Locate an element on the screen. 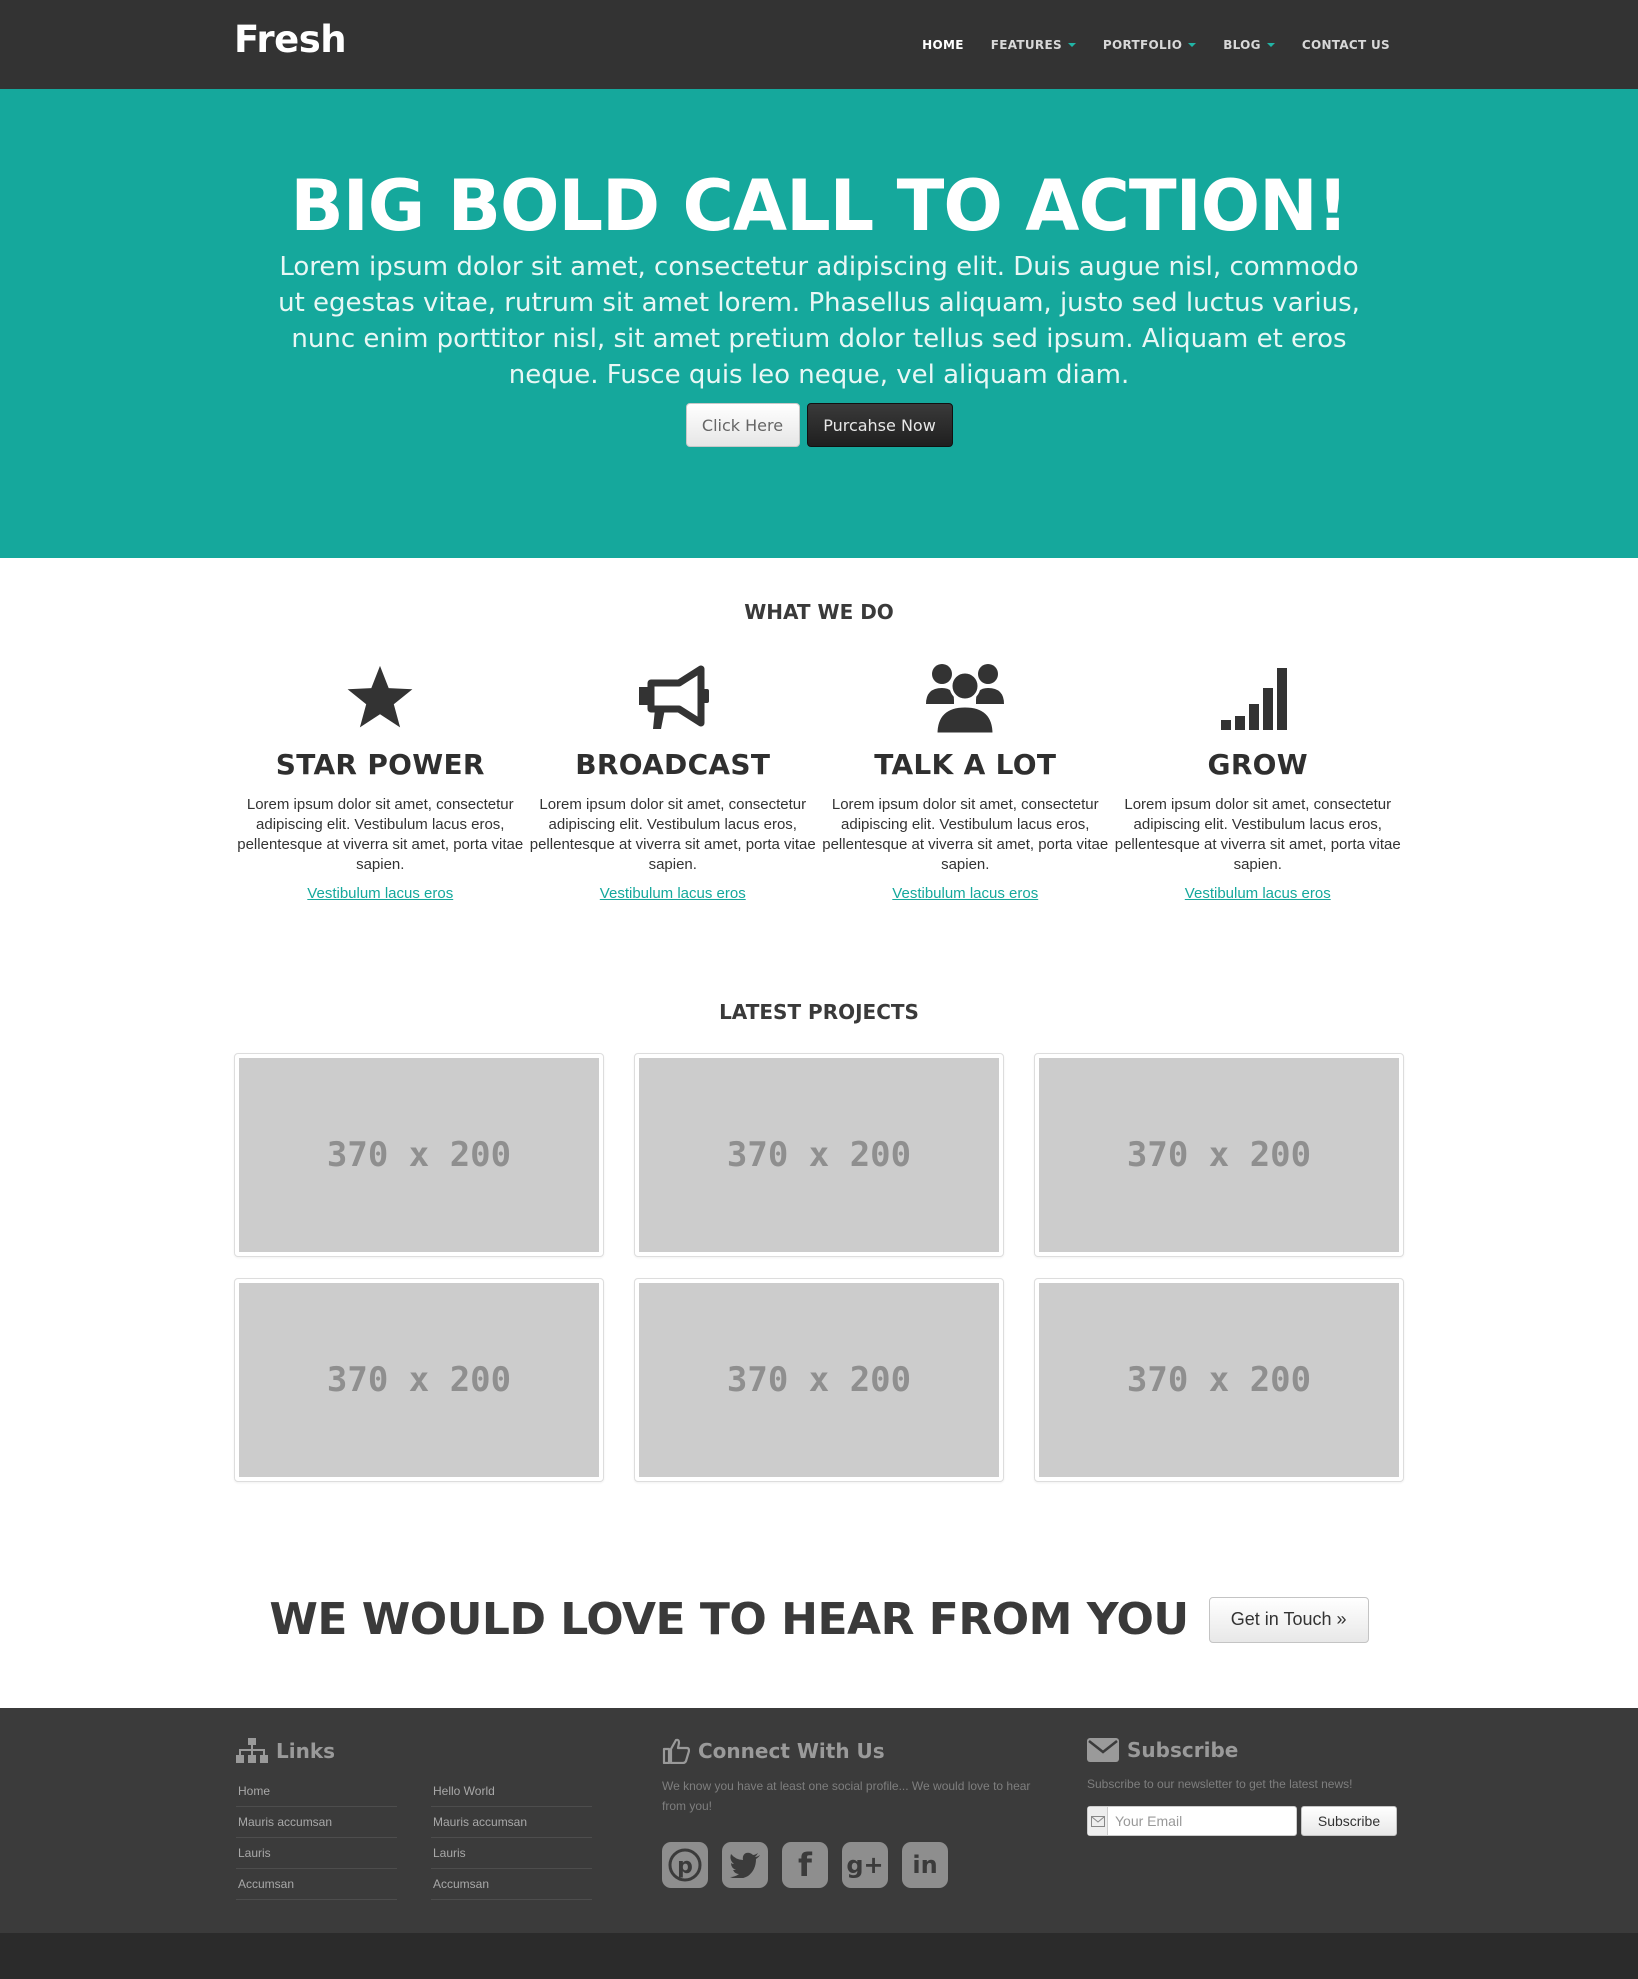  footer-connect-title: Connect With Us is located at coordinates (791, 1751).